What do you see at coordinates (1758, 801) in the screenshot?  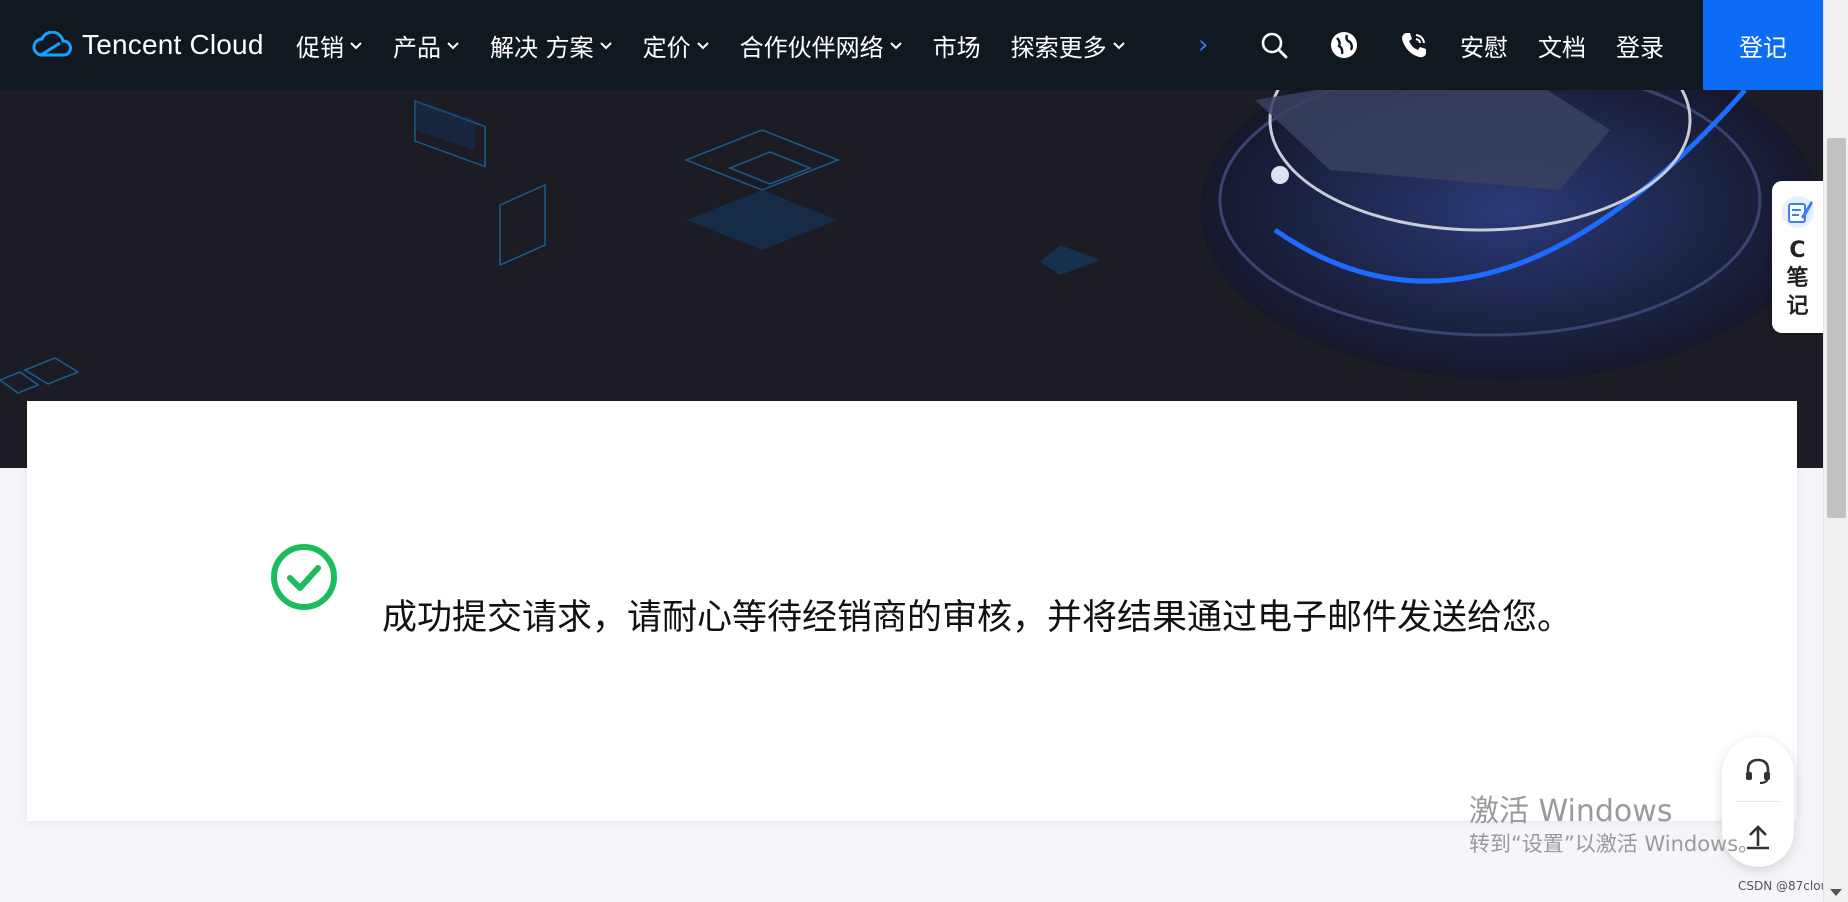 I see `toolbar-divider` at bounding box center [1758, 801].